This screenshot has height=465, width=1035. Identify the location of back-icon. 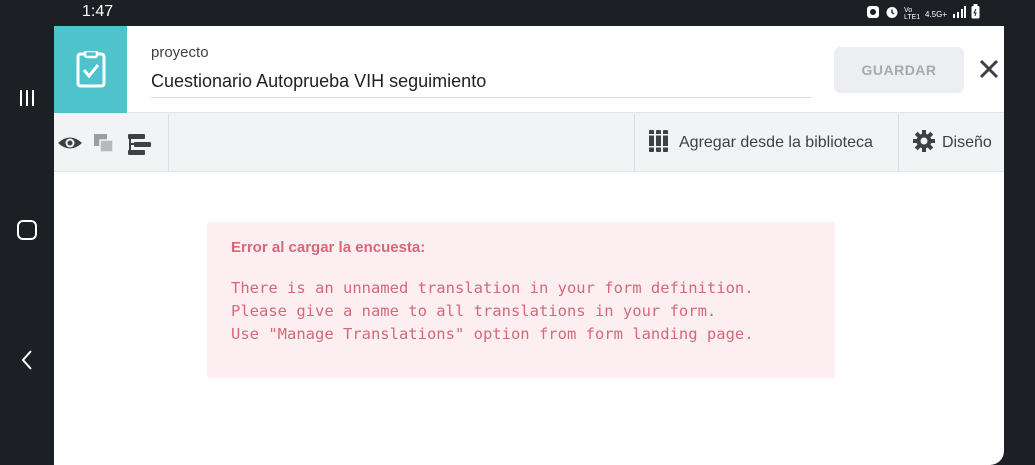
(27, 360).